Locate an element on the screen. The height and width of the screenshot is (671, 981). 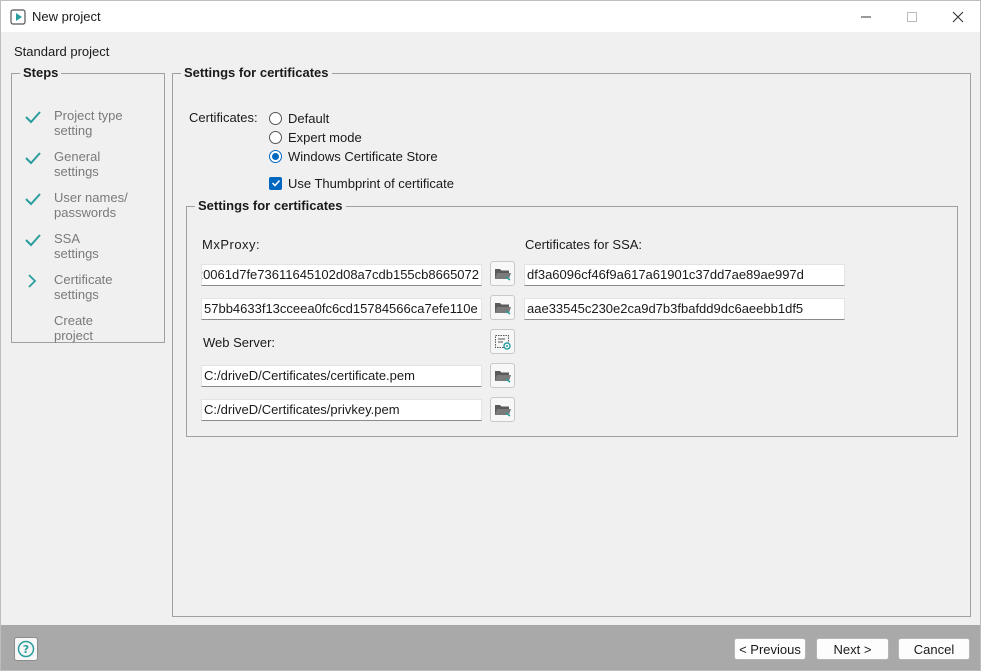
generate-certificate-button is located at coordinates (502, 341).